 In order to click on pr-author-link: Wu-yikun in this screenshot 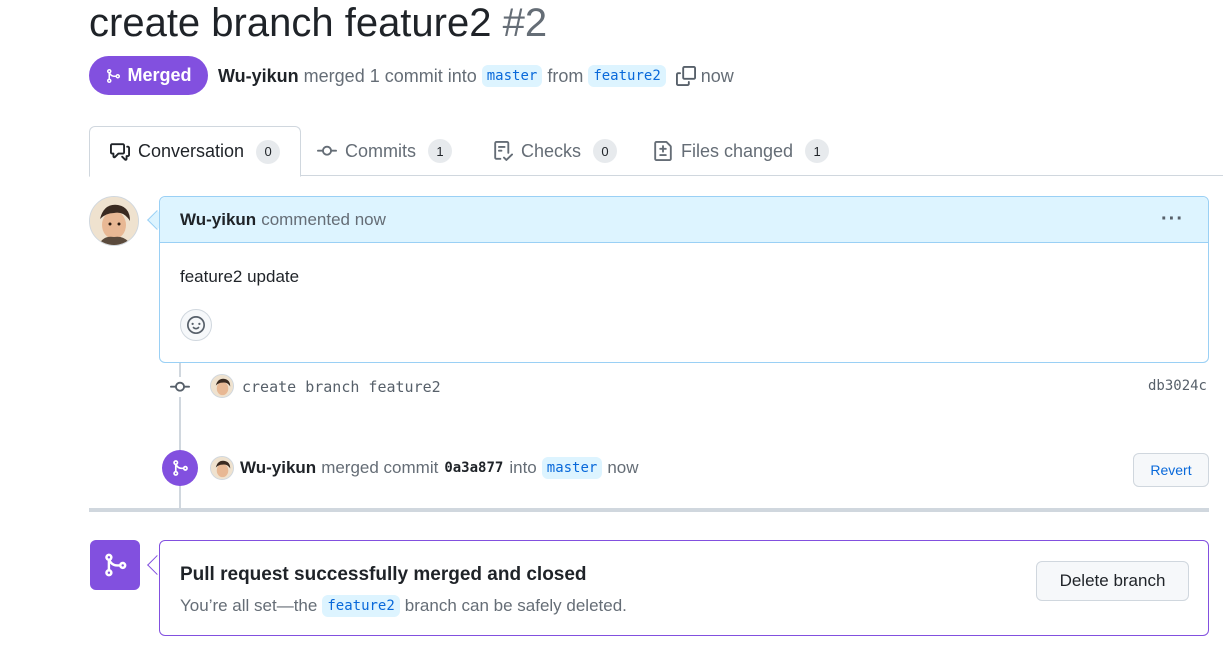, I will do `click(258, 76)`.